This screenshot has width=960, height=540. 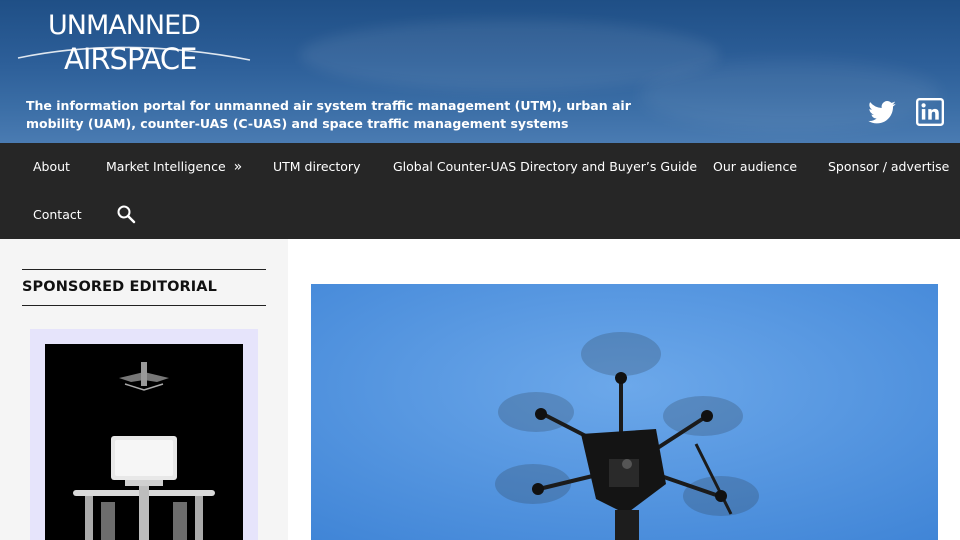 What do you see at coordinates (119, 287) in the screenshot?
I see `sidebar-heading: SPONSORED EDITORIAL` at bounding box center [119, 287].